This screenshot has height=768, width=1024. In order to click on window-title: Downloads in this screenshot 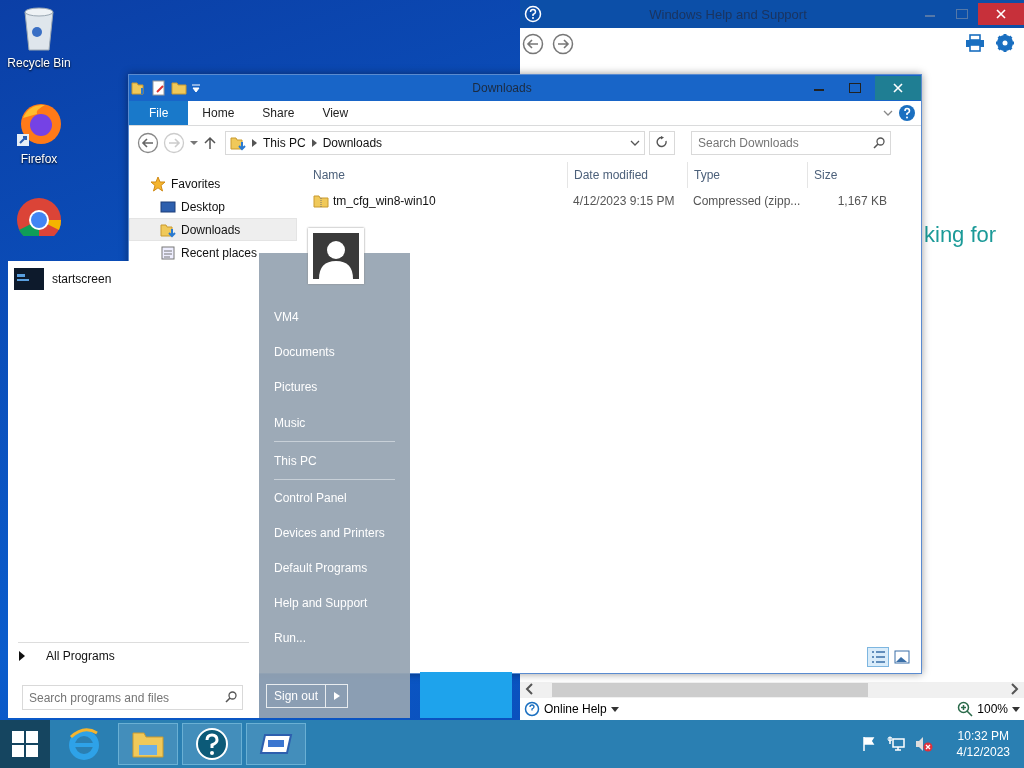, I will do `click(502, 88)`.